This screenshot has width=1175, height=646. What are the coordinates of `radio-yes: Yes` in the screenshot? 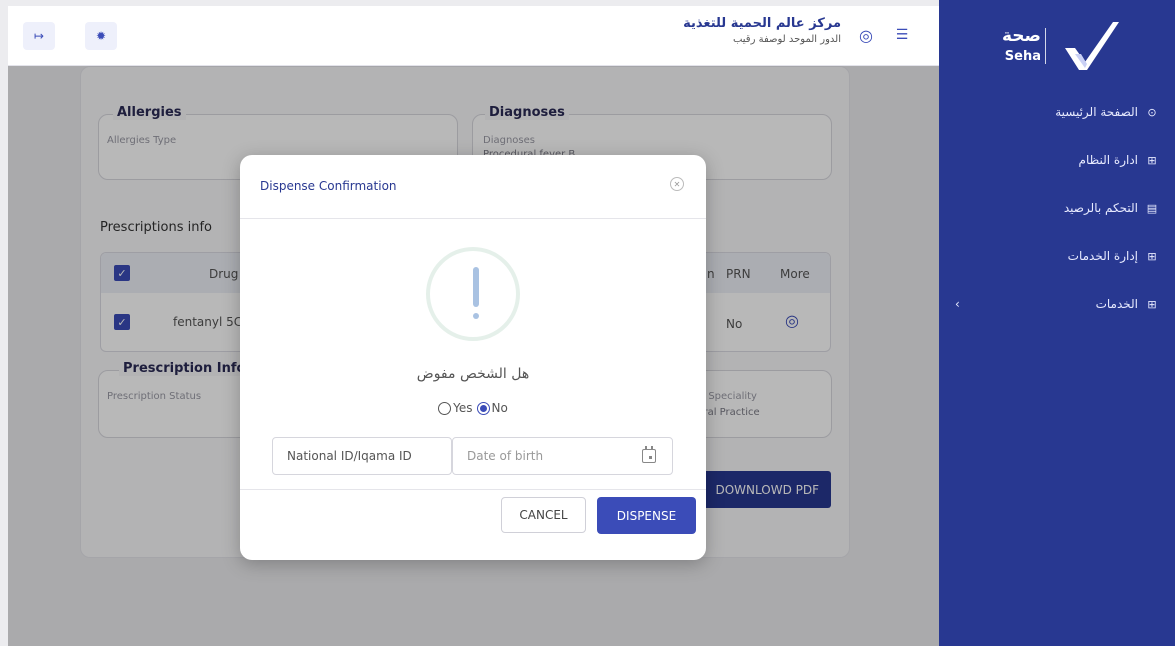 It's located at (455, 408).